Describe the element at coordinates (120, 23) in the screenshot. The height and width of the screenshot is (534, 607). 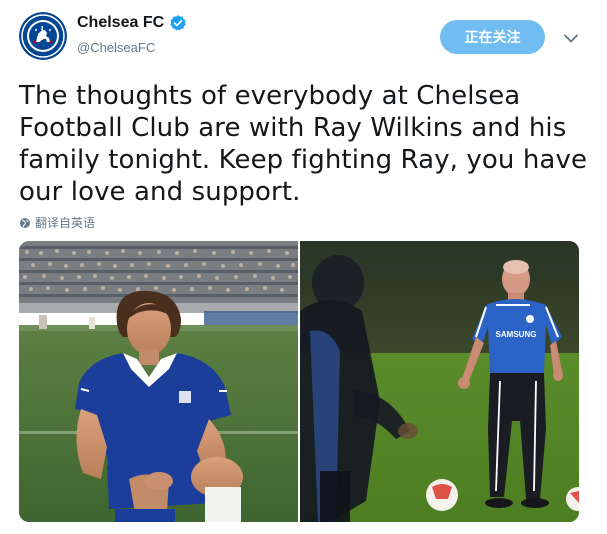
I see `display-name: Chelsea FC` at that location.